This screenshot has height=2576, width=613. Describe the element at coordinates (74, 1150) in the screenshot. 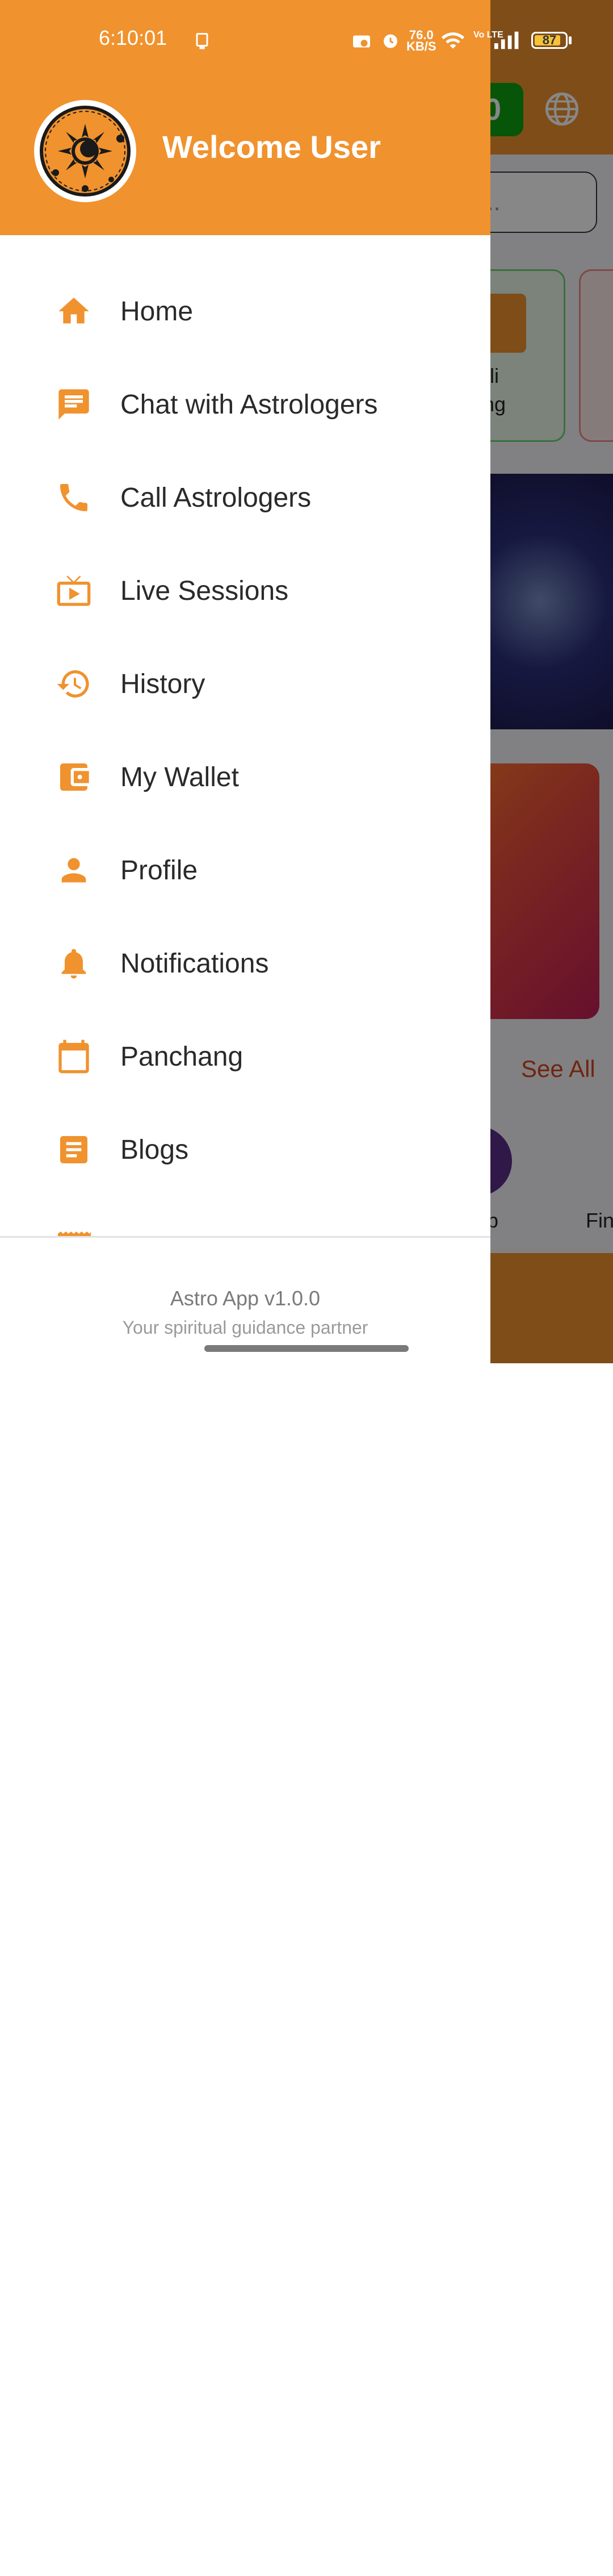

I see `article-icon` at that location.